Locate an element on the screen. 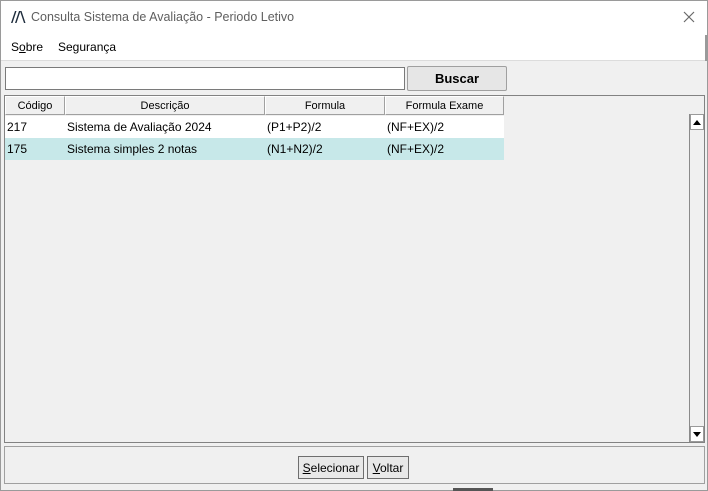  cell-descricao: Sistema simples 2 notas is located at coordinates (132, 149).